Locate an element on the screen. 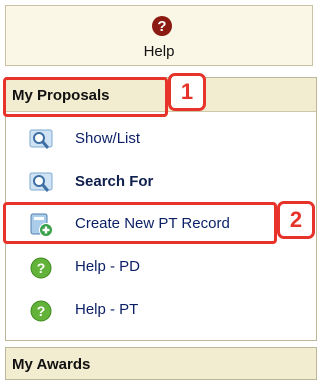  my-awards-header: My Awards is located at coordinates (161, 363).